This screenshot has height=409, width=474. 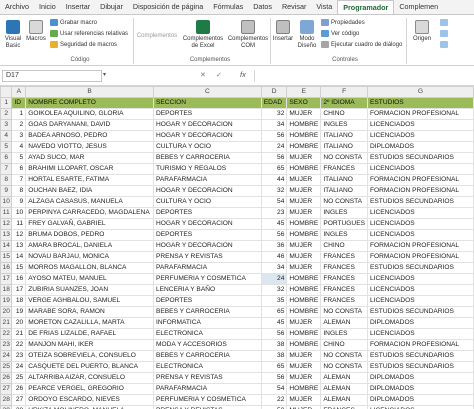 What do you see at coordinates (19, 257) in the screenshot?
I see `cell-a: 14` at bounding box center [19, 257].